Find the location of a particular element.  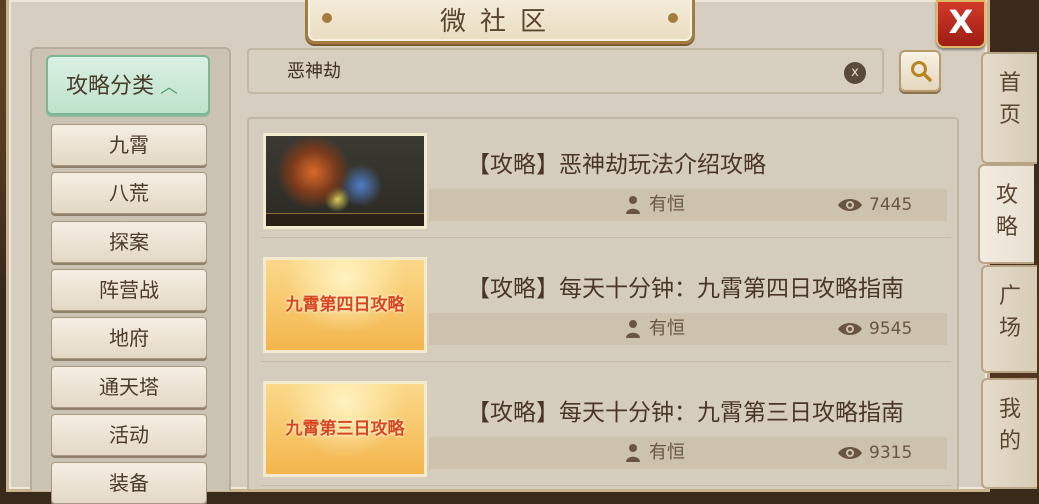

category-item-zhuangbei: 装备 is located at coordinates (129, 483).